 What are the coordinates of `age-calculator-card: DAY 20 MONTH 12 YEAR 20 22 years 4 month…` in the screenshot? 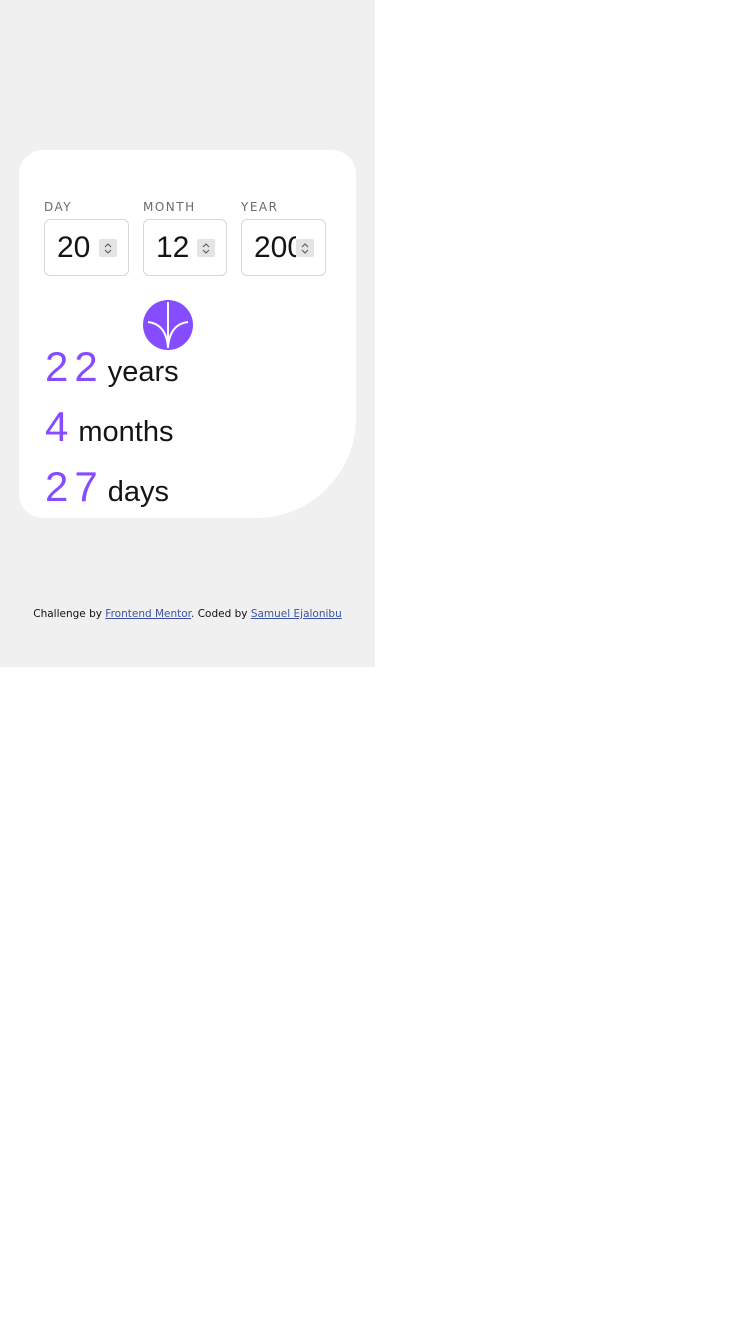 It's located at (187, 334).